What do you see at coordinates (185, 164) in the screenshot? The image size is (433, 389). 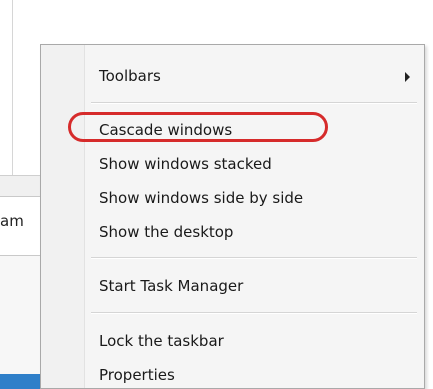 I see `menu-item-show-windows-stacked: Show windows stacked` at bounding box center [185, 164].